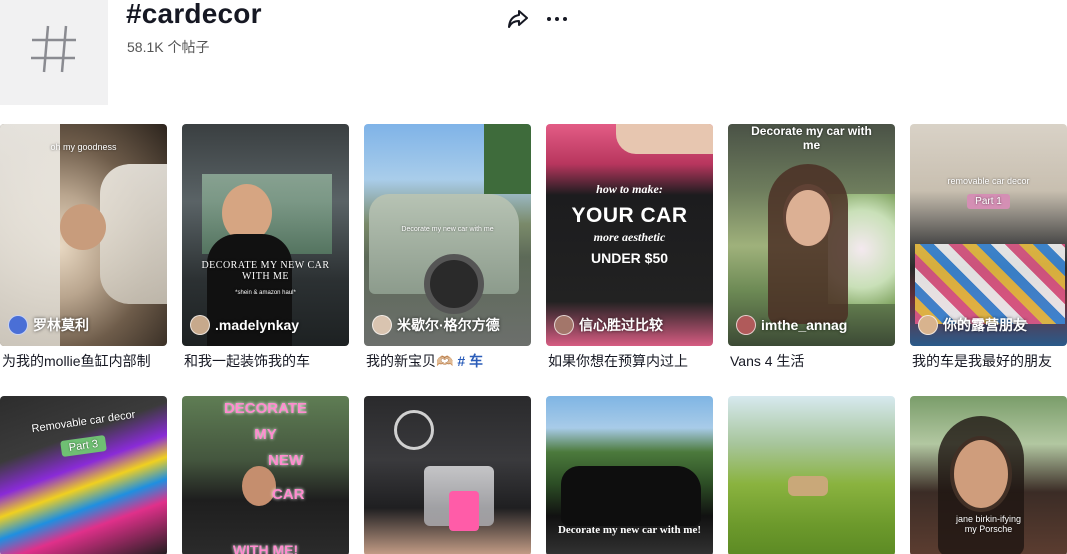 The width and height of the screenshot is (1067, 554). I want to click on video-caption: Vans 4 生活, so click(811, 361).